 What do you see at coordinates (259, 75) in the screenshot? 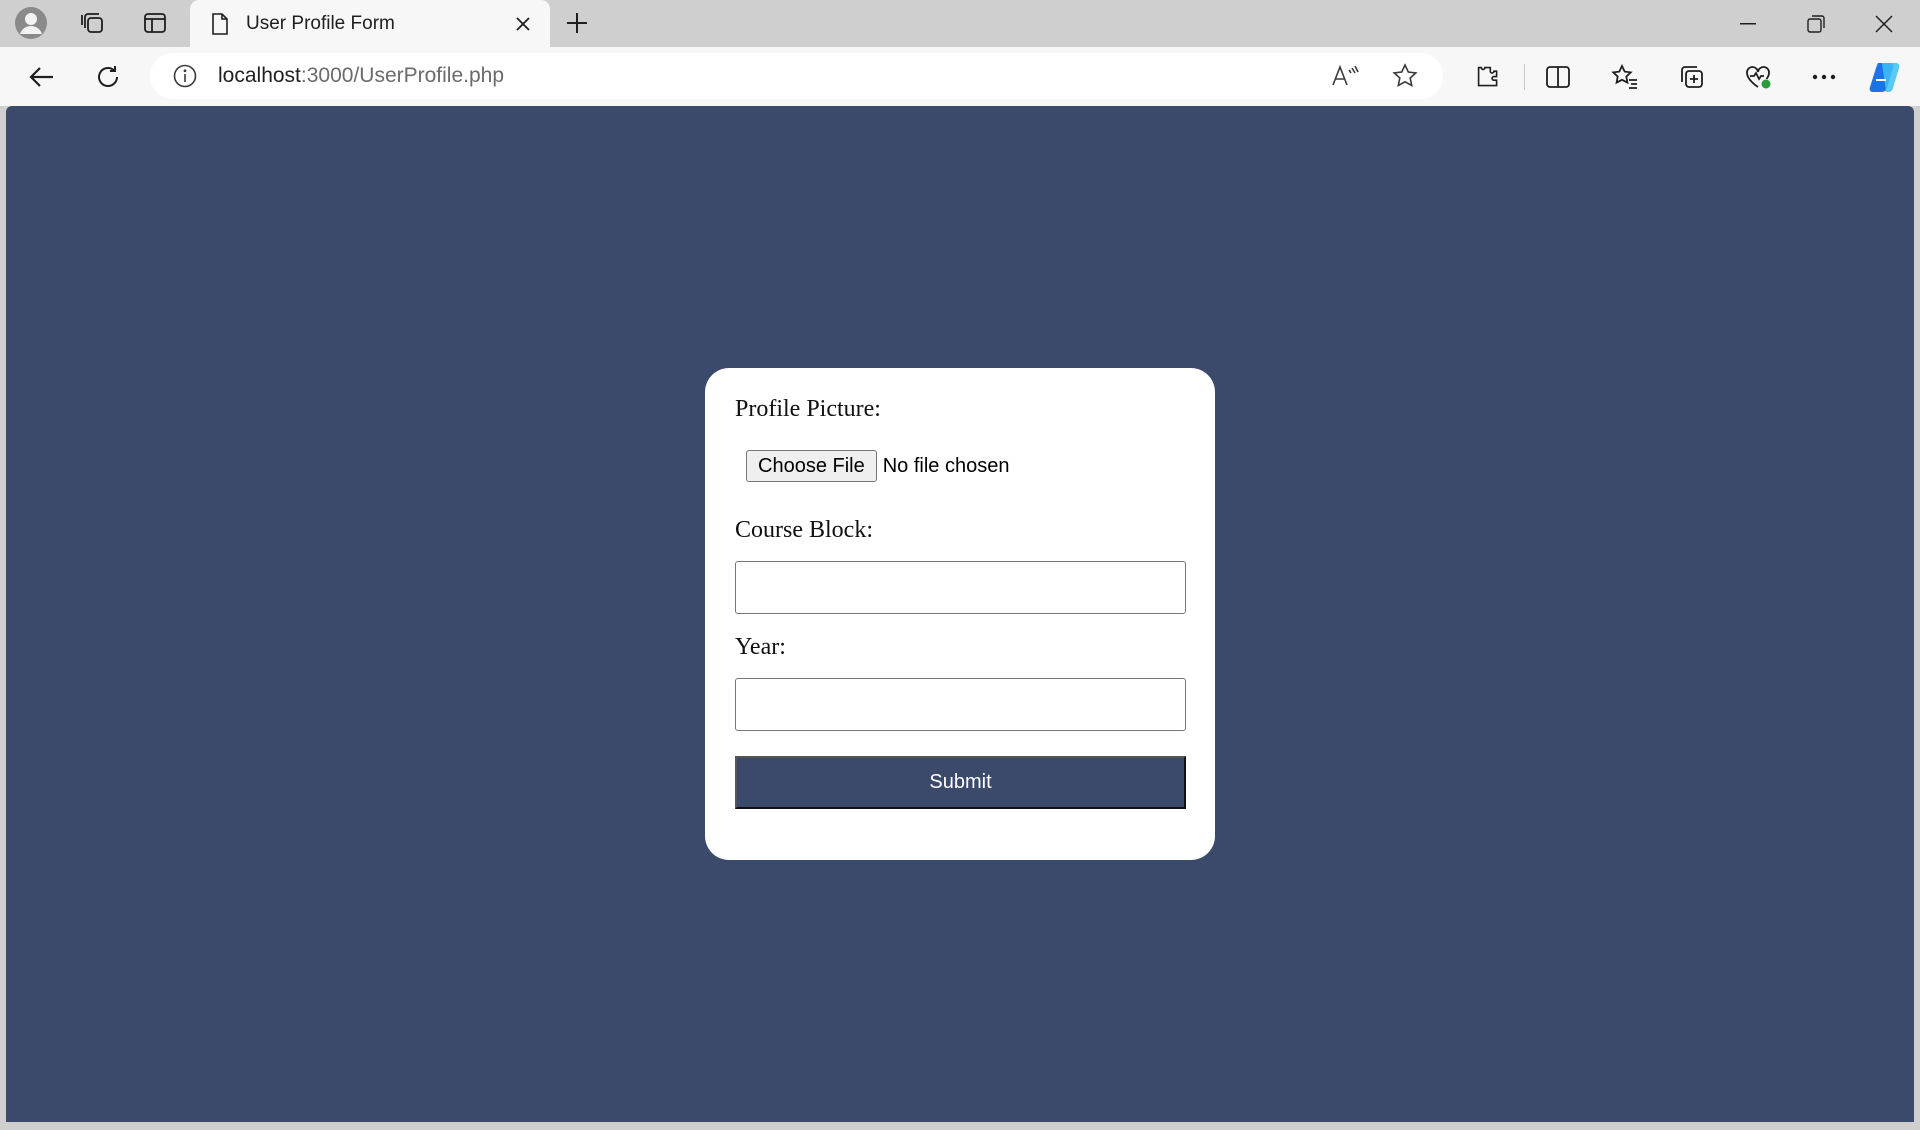
I see `url-host: localhost` at bounding box center [259, 75].